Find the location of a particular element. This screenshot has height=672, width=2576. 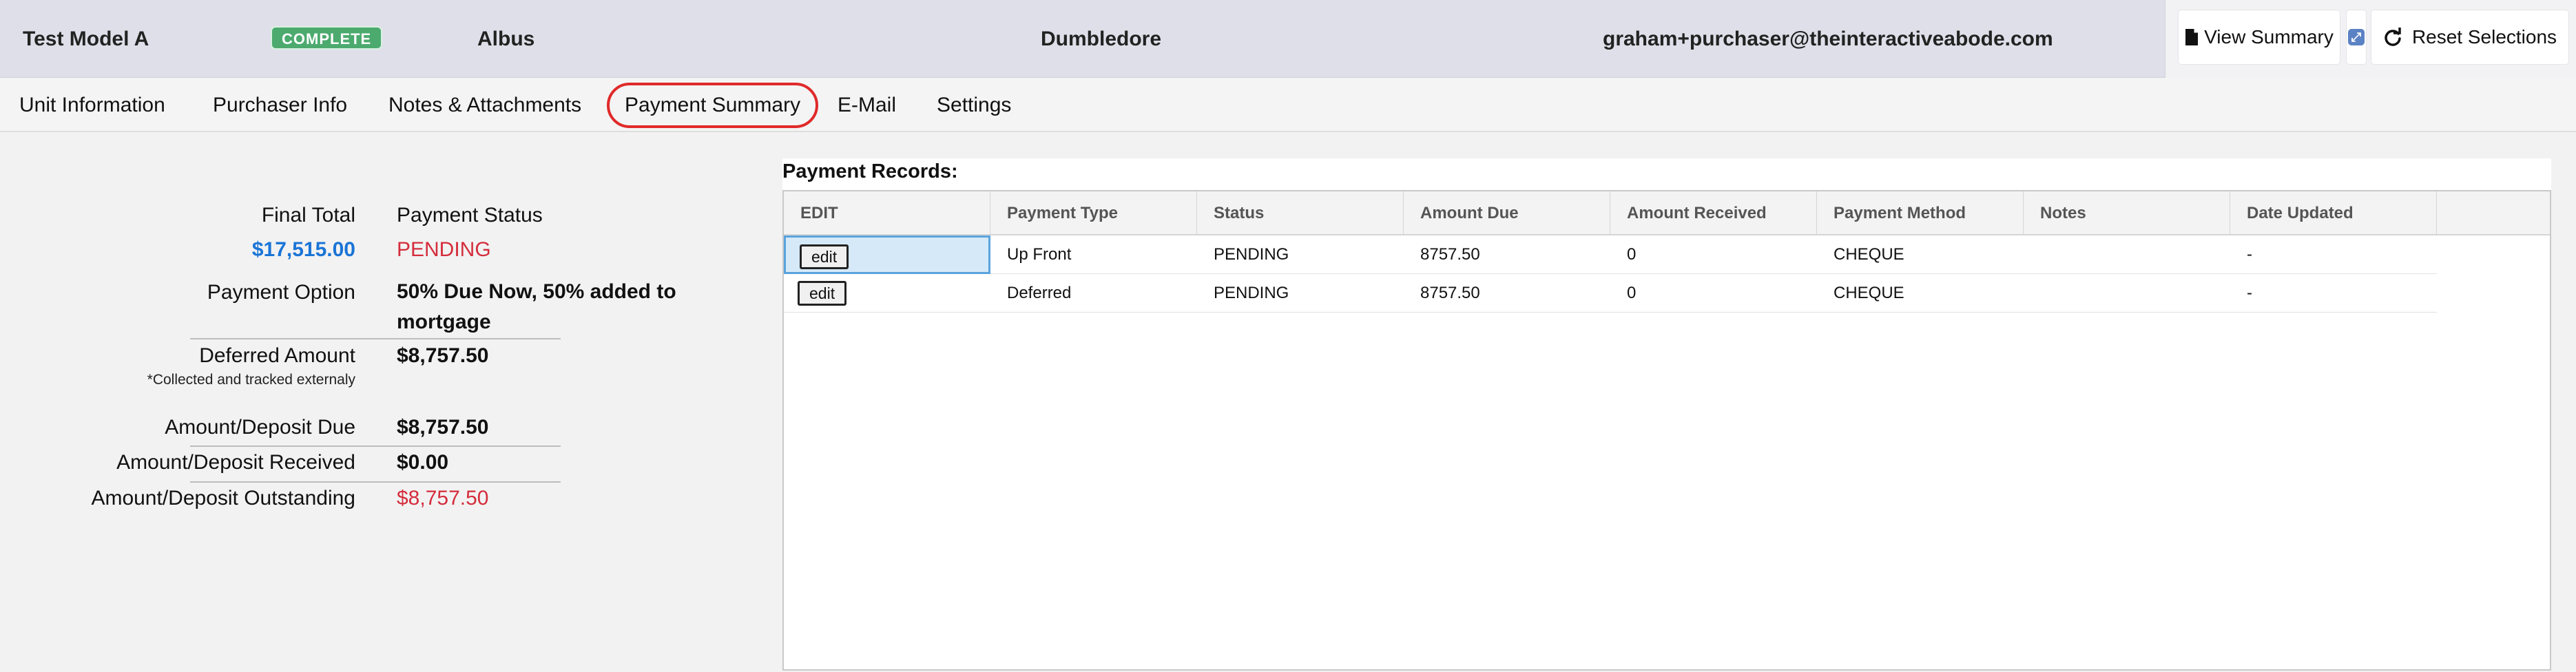

model-name: Test Model A is located at coordinates (86, 39).